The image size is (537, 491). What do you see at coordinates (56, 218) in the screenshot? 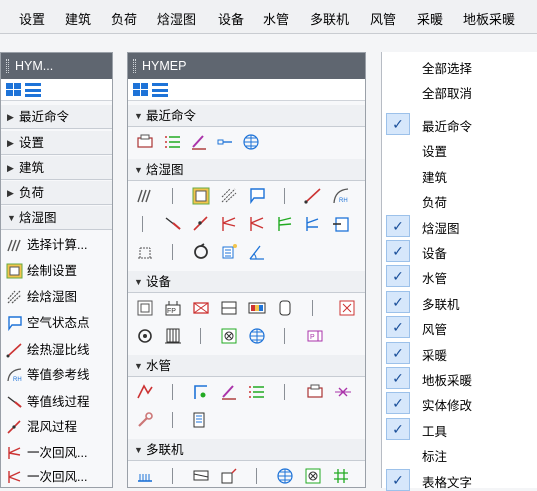
I see `left-cat-psychrometric: ▼ 焓湿图` at bounding box center [56, 218].